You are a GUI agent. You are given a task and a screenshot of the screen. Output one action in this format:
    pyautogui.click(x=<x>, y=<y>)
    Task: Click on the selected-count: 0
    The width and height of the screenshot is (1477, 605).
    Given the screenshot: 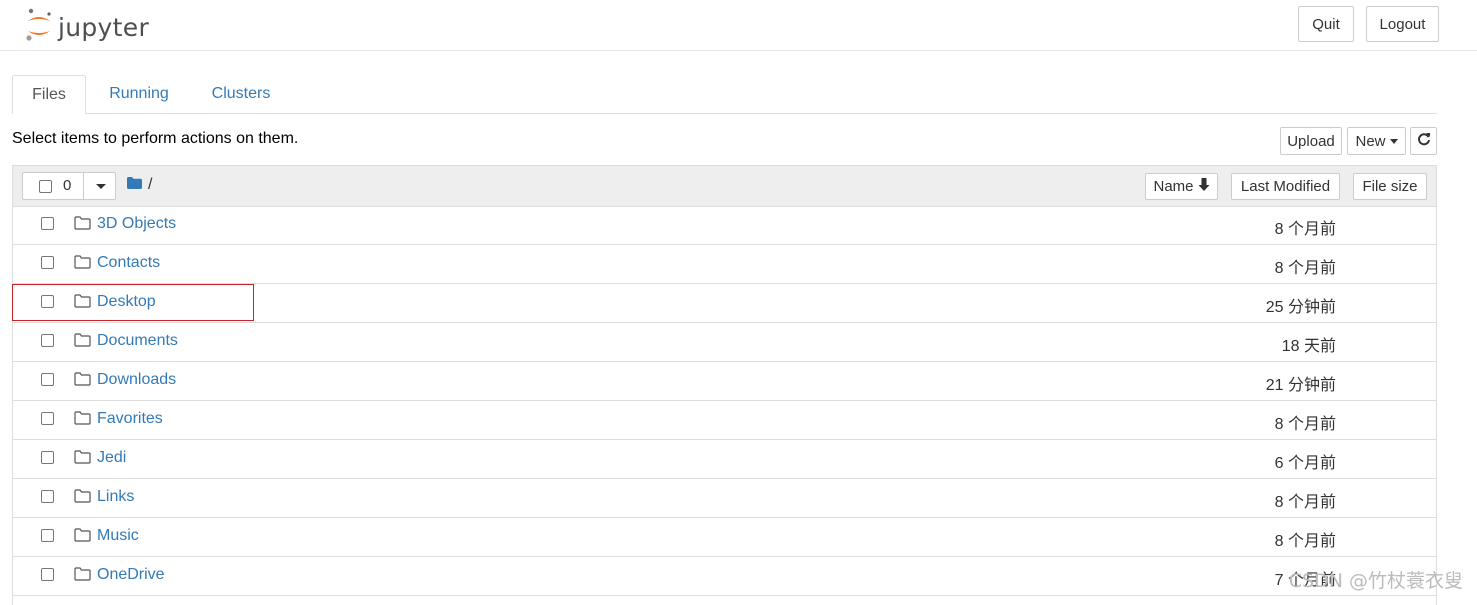 What is the action you would take?
    pyautogui.click(x=67, y=185)
    